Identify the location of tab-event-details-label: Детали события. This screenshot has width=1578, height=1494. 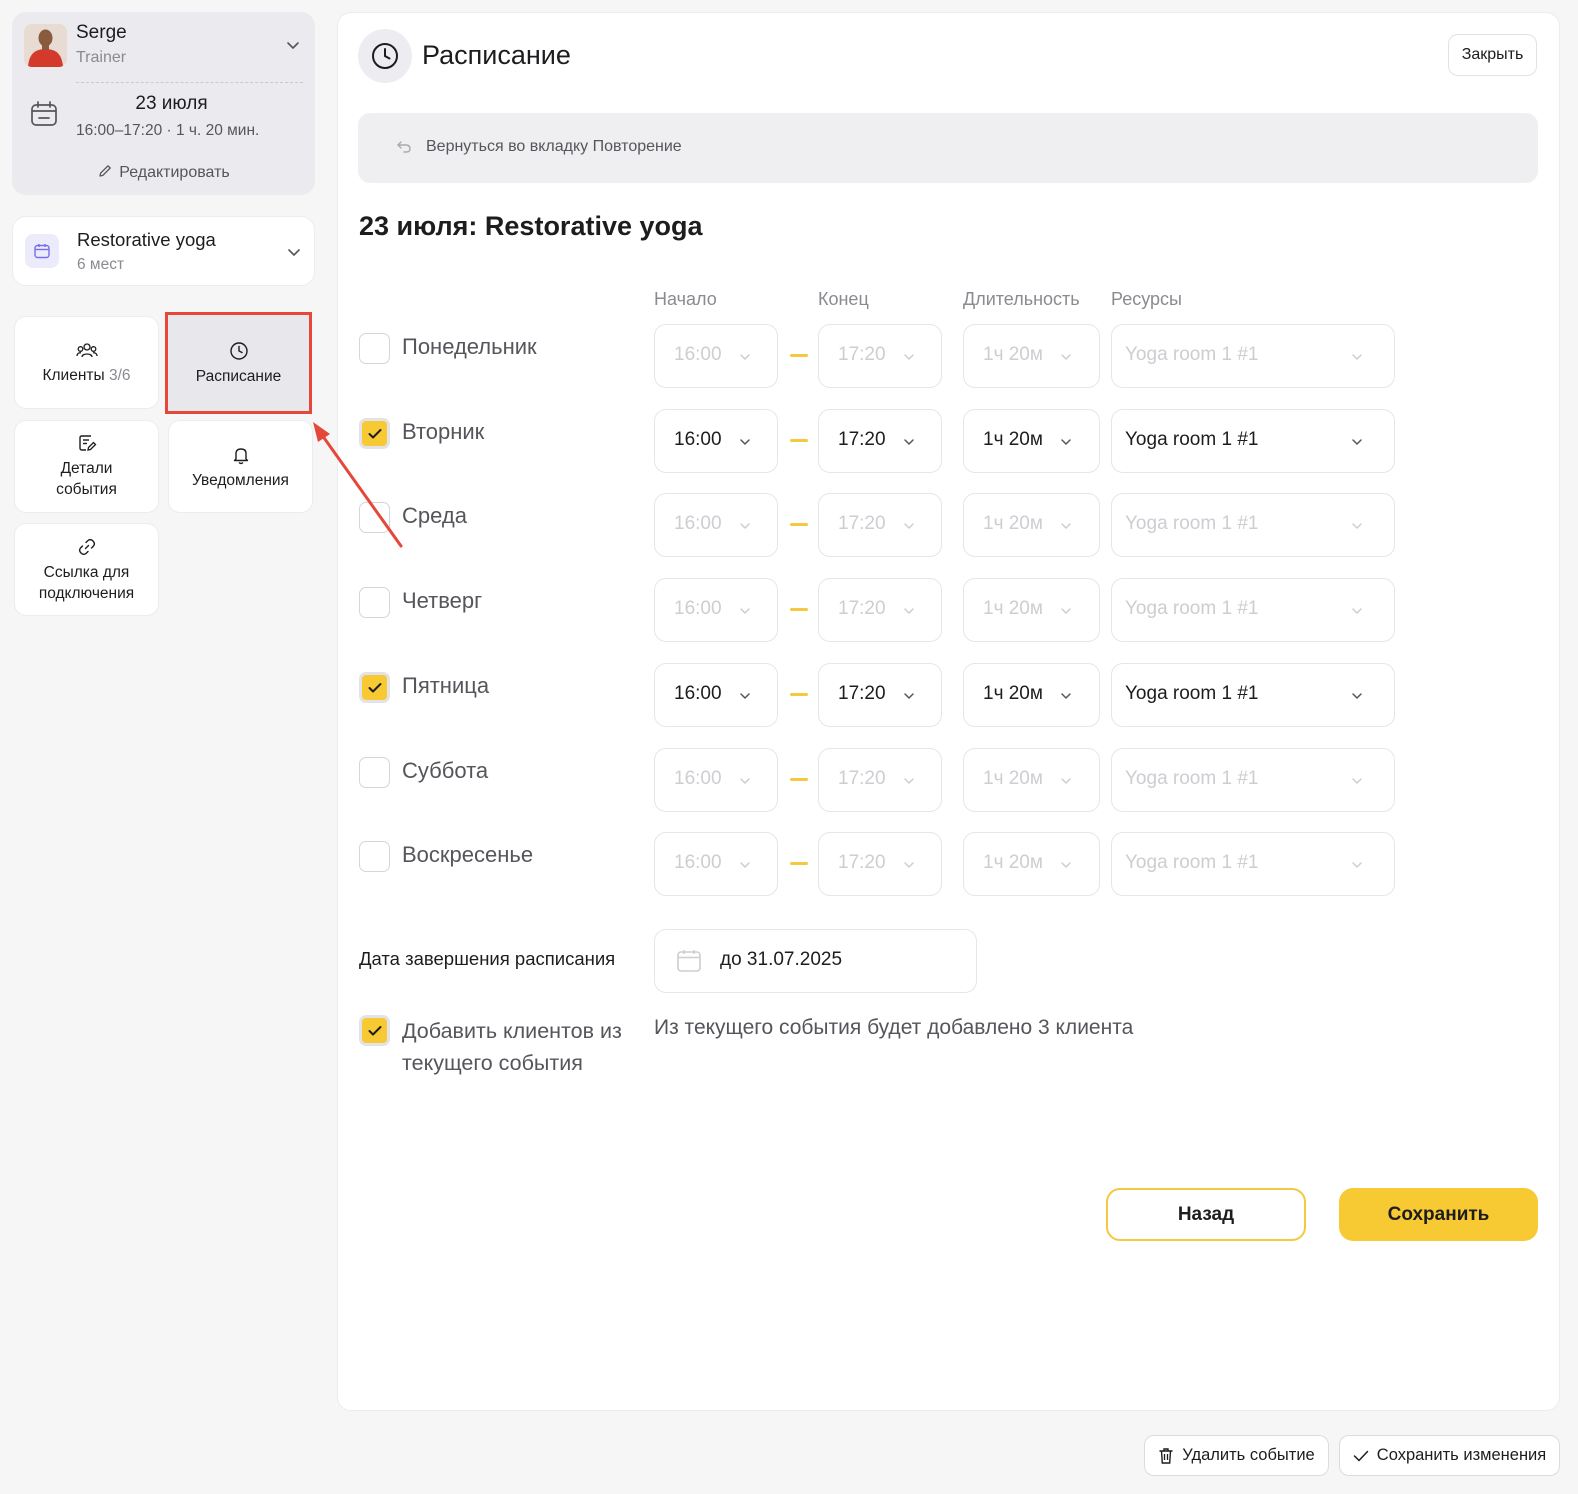
(86, 479).